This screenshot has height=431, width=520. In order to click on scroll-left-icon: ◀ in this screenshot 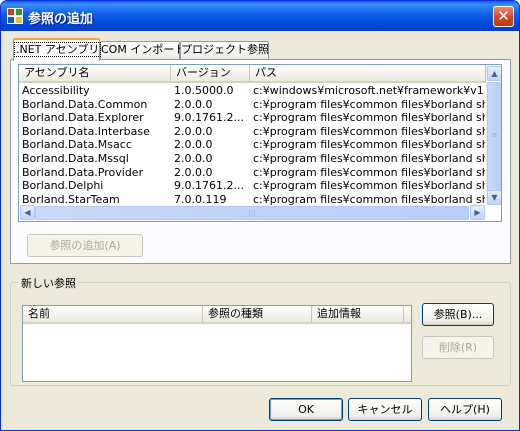, I will do `click(27, 212)`.